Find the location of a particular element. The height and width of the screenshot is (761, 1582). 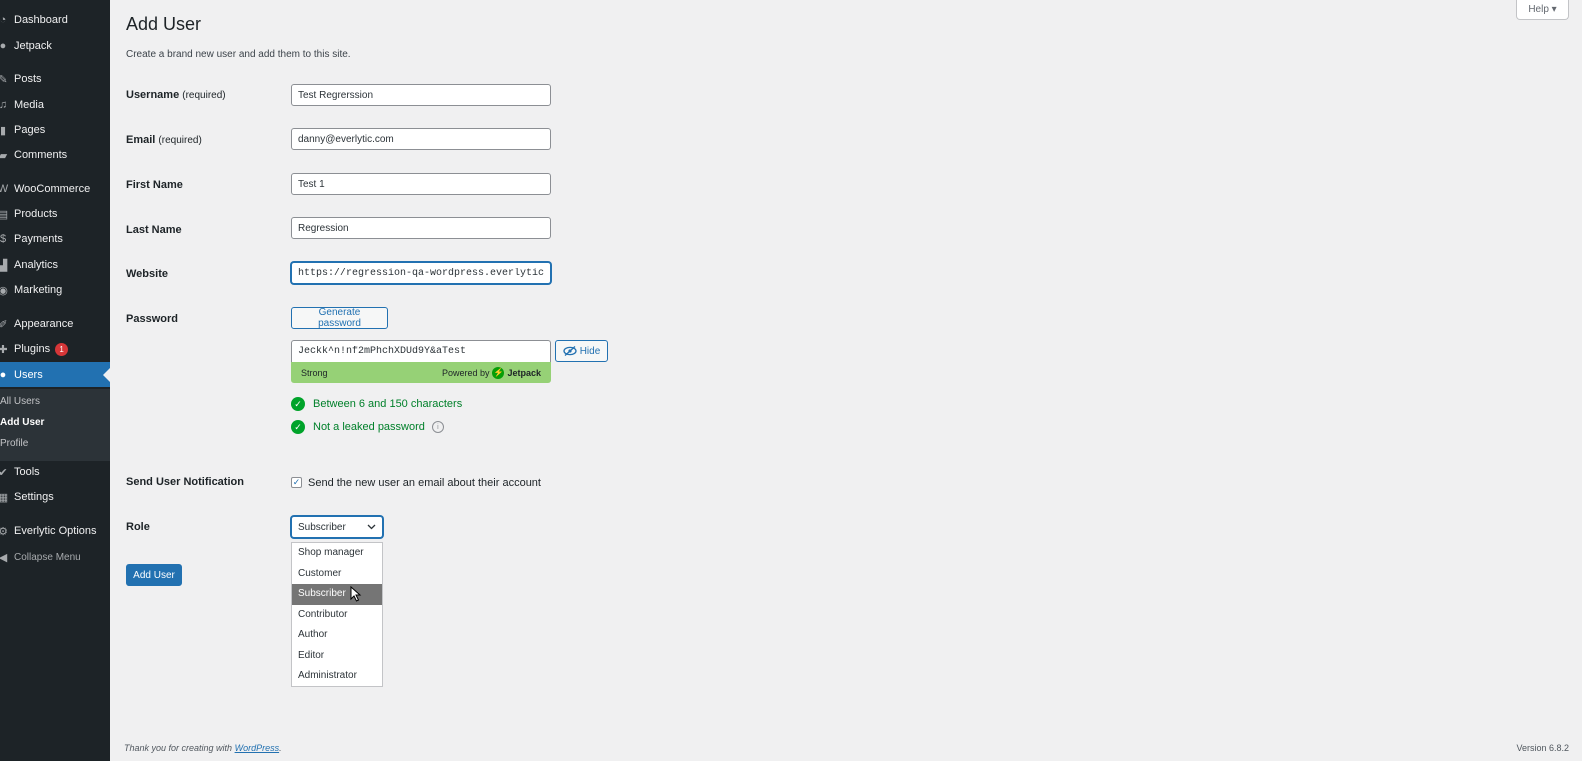

sidebar-item-products: ▤ Products is located at coordinates (55, 214).